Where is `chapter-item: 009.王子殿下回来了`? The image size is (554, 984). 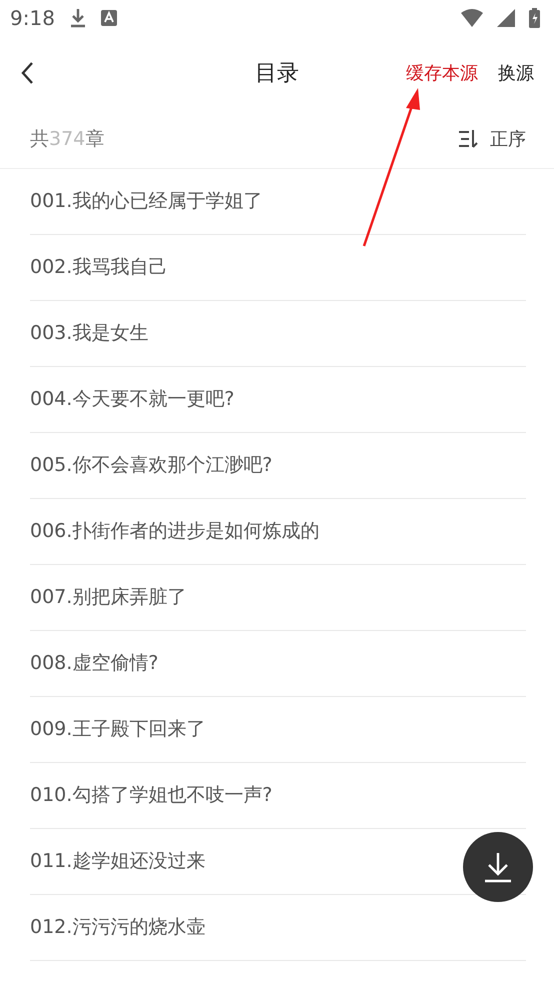 chapter-item: 009.王子殿下回来了 is located at coordinates (118, 729).